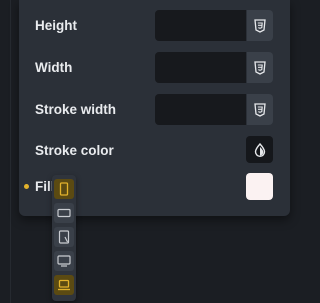 Image resolution: width=320 pixels, height=303 pixels. I want to click on breakpoint-desktop, so click(64, 261).